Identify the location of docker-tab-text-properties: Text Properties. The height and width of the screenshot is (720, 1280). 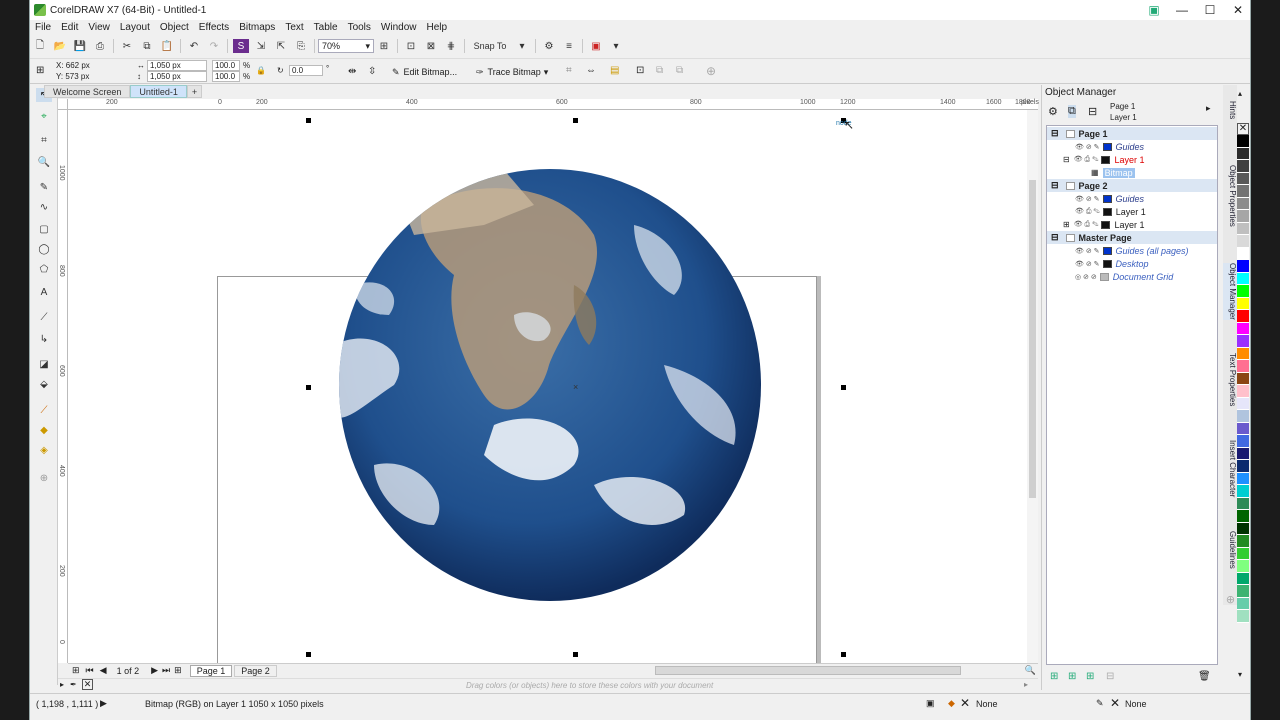
(1230, 379).